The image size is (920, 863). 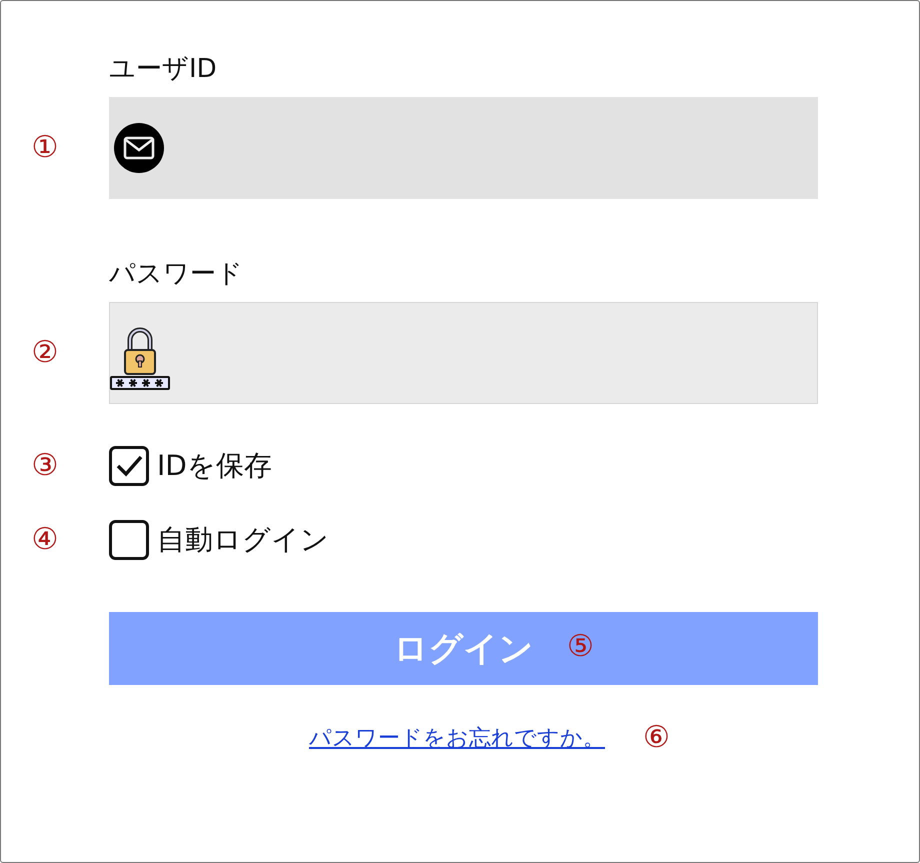 What do you see at coordinates (45, 540) in the screenshot?
I see `step-marker: ④` at bounding box center [45, 540].